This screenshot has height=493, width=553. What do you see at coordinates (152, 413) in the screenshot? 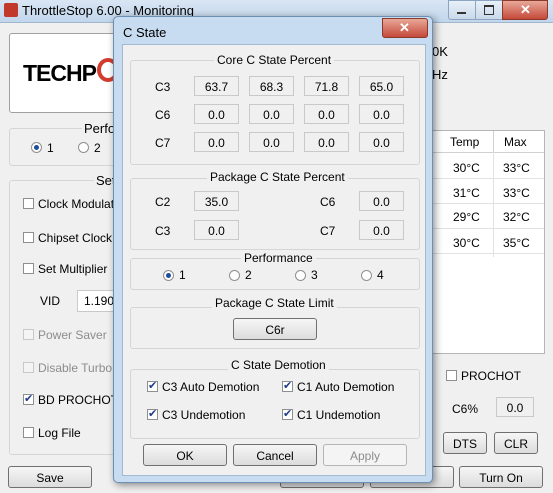
I see `c3-undemotion-checkbox` at bounding box center [152, 413].